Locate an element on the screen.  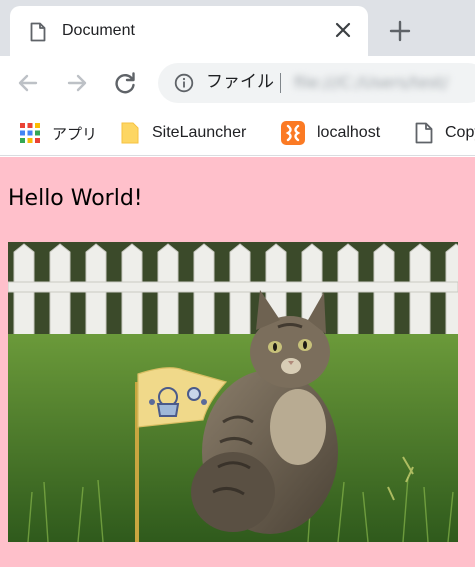
url-text: file:///C:/Users/test/ is located at coordinates (371, 82).